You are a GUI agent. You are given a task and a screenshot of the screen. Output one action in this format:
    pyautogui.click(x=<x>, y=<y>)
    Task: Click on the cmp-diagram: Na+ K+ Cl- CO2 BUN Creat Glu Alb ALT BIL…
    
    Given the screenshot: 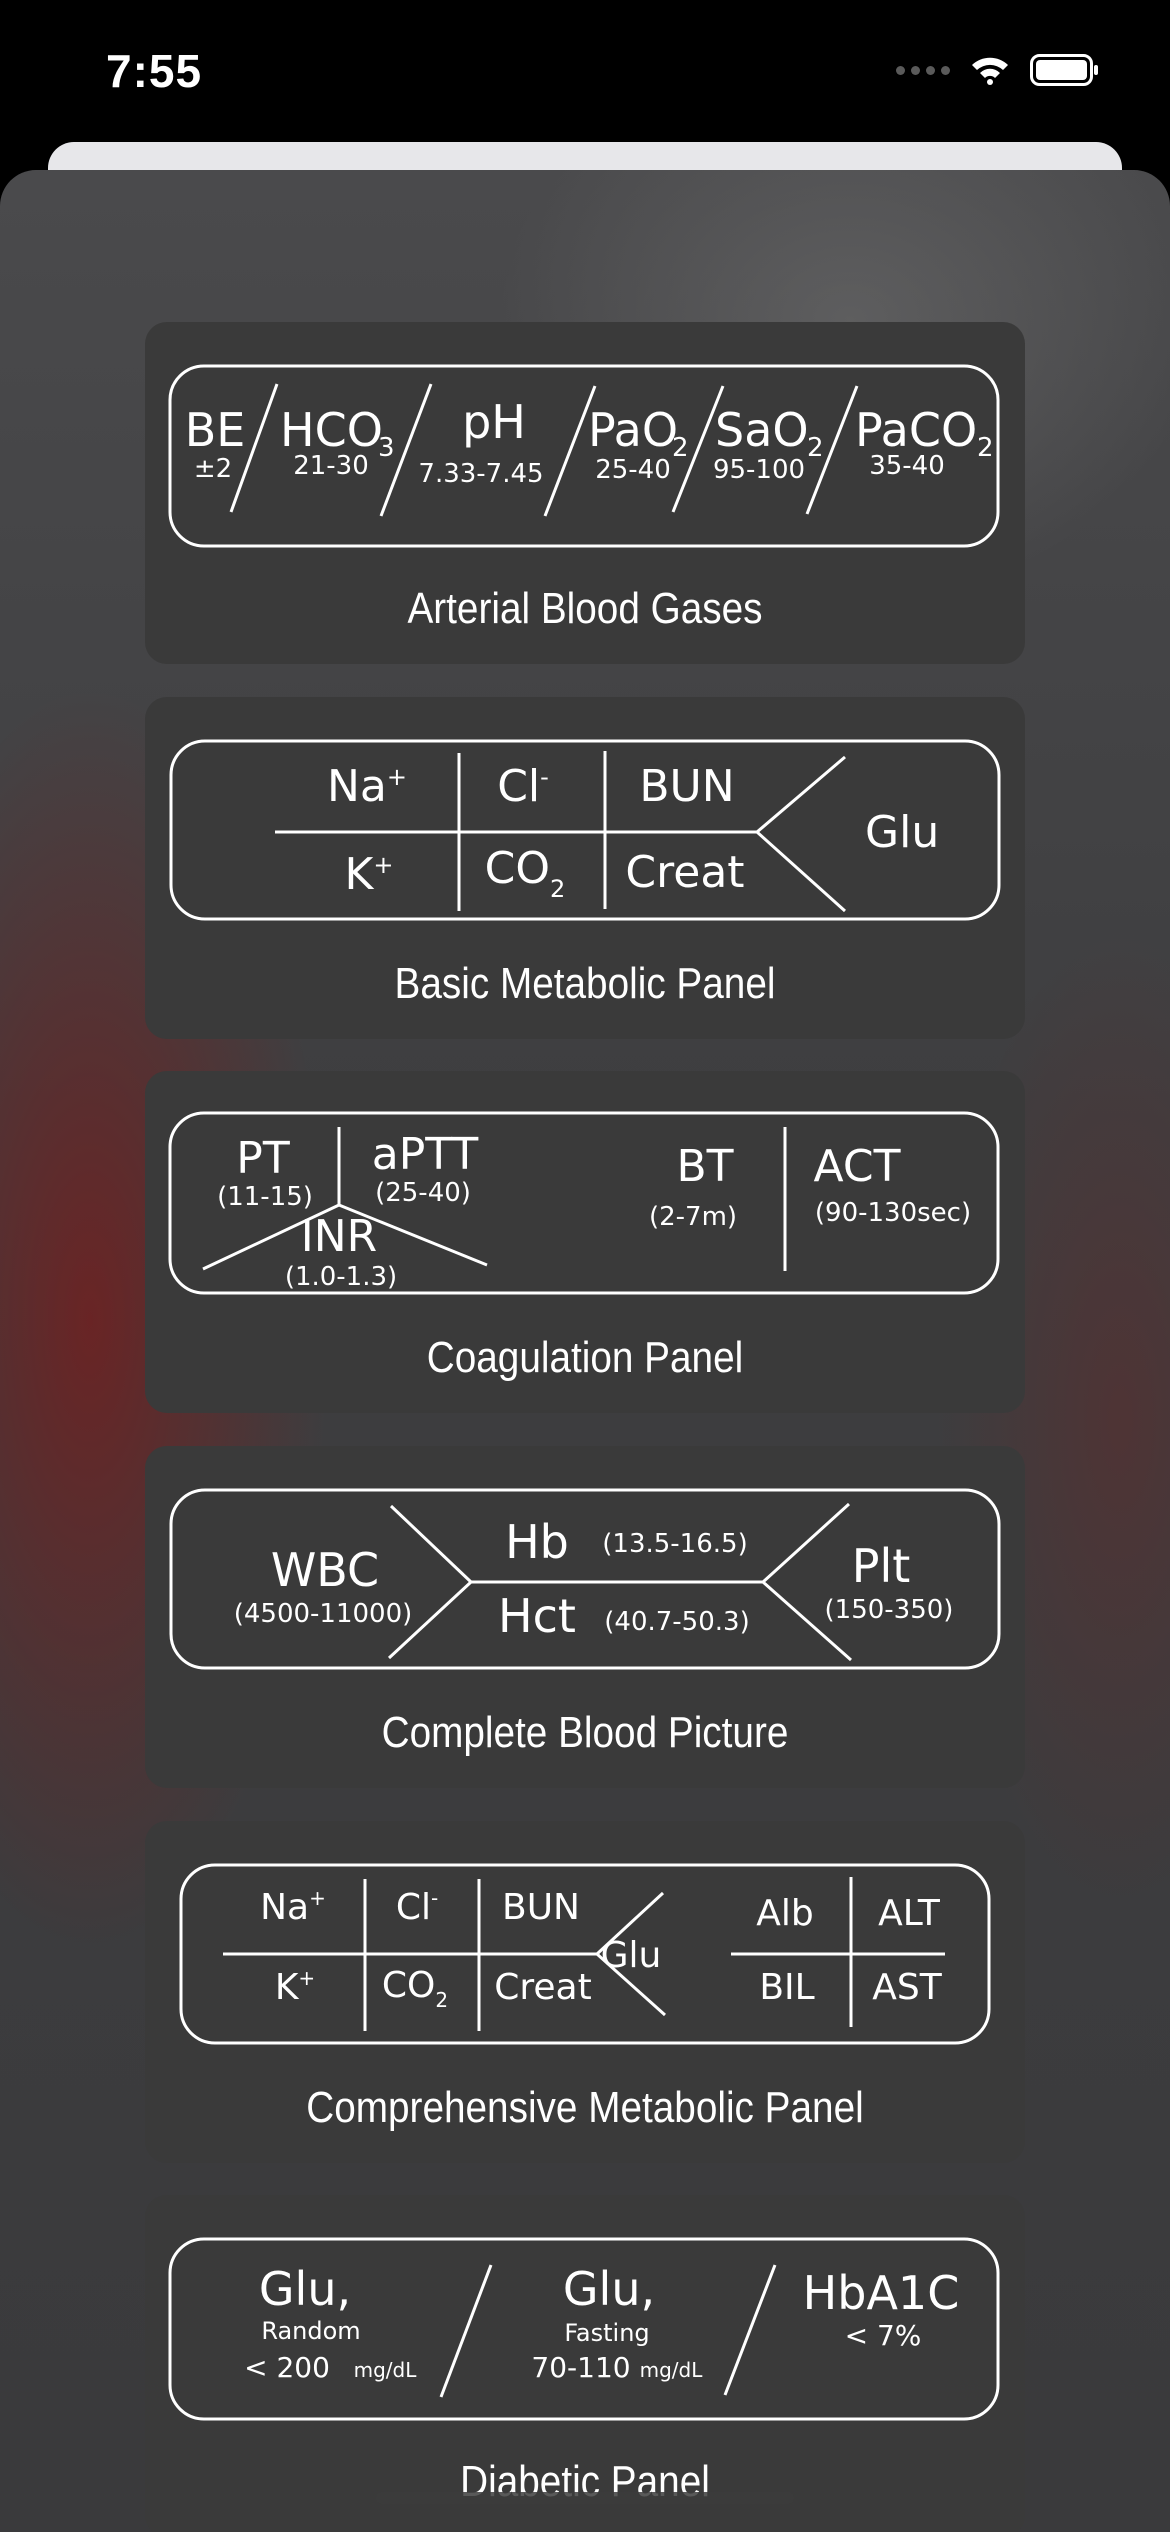 What is the action you would take?
    pyautogui.click(x=585, y=1954)
    